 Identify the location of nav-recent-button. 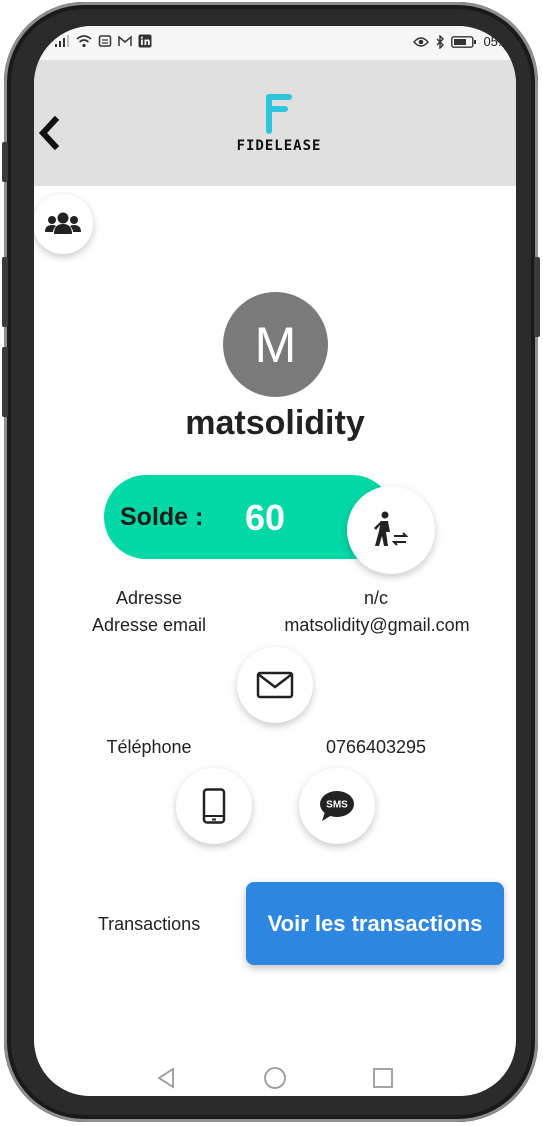
(383, 1078).